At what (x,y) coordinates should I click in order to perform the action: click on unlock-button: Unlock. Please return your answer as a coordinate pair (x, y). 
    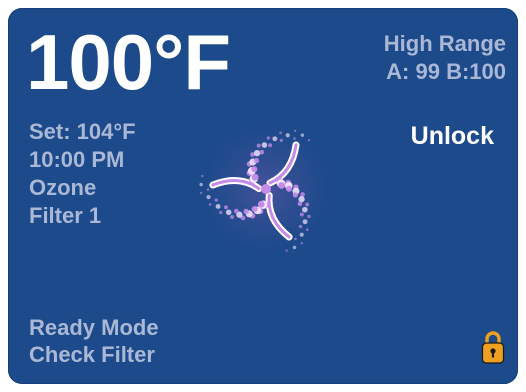
    Looking at the image, I should click on (452, 136).